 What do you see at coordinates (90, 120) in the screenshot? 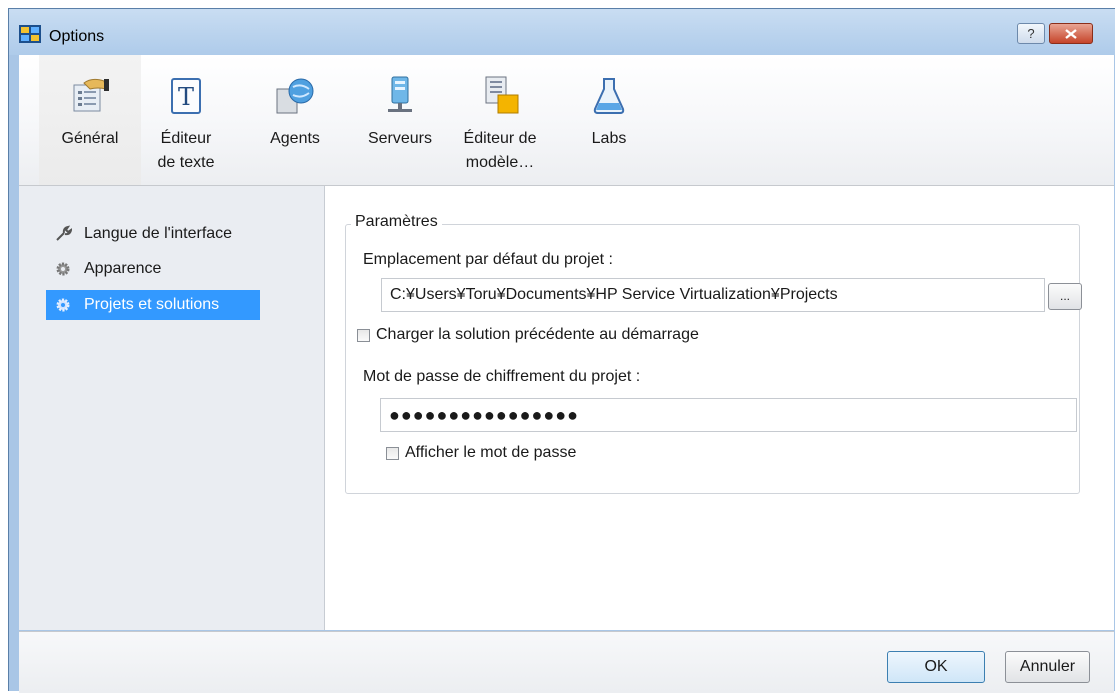
I see `tool-general: Général` at bounding box center [90, 120].